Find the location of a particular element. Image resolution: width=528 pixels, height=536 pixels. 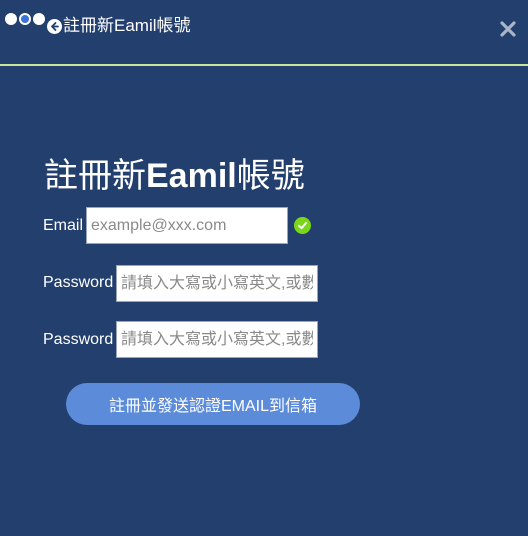

header-title: 註冊新Eamil帳號 is located at coordinates (127, 25).